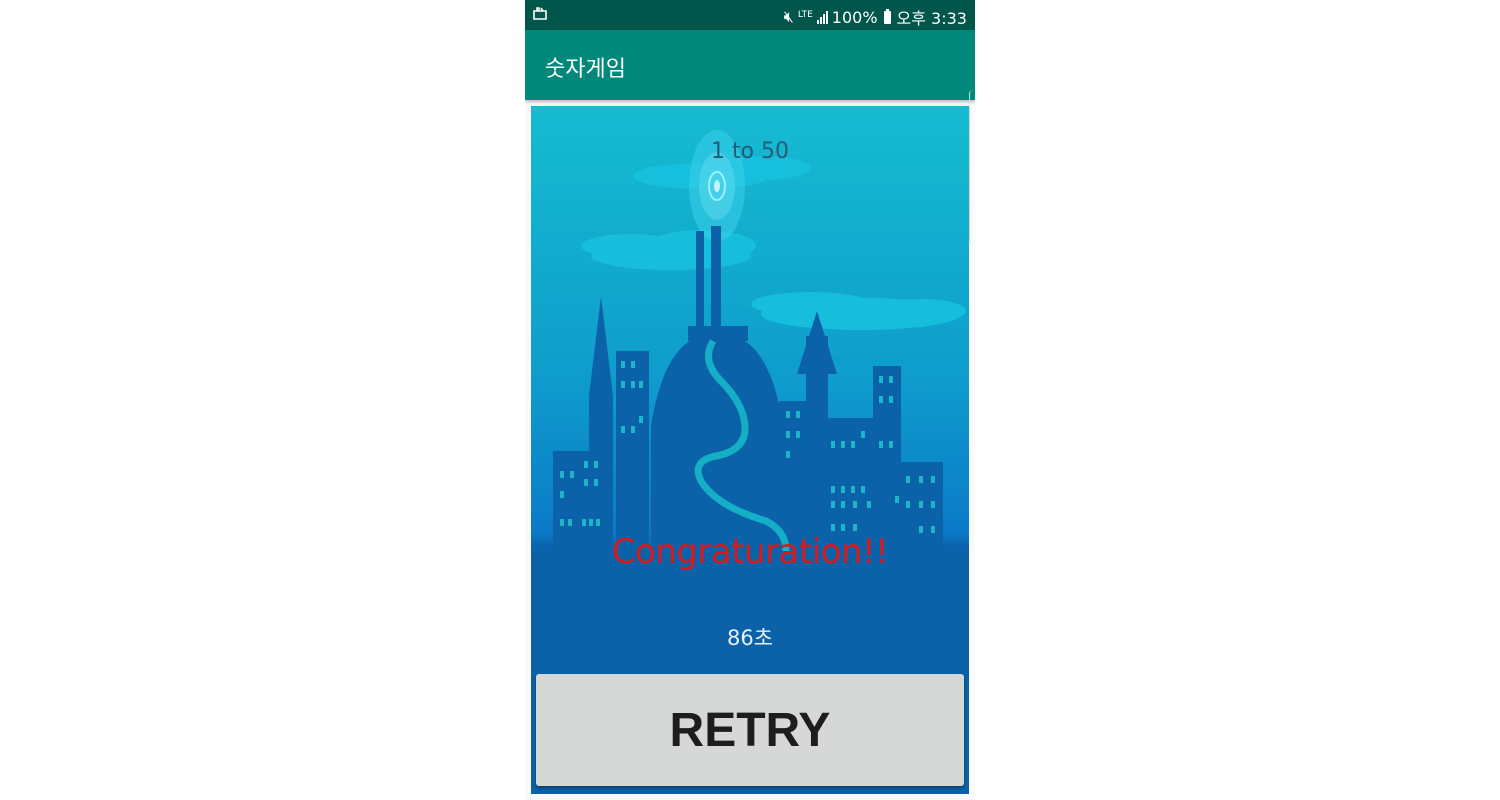 Image resolution: width=1500 pixels, height=800 pixels. What do you see at coordinates (585, 69) in the screenshot?
I see `app-title: 숫자게임` at bounding box center [585, 69].